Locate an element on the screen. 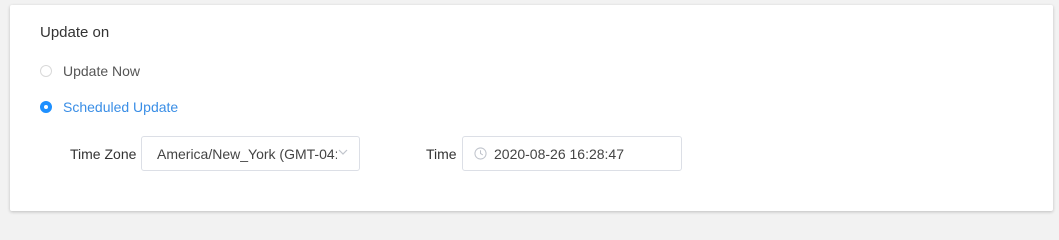 The image size is (1059, 240). timezone-value: America/New_York (GMT-04:00) is located at coordinates (247, 154).